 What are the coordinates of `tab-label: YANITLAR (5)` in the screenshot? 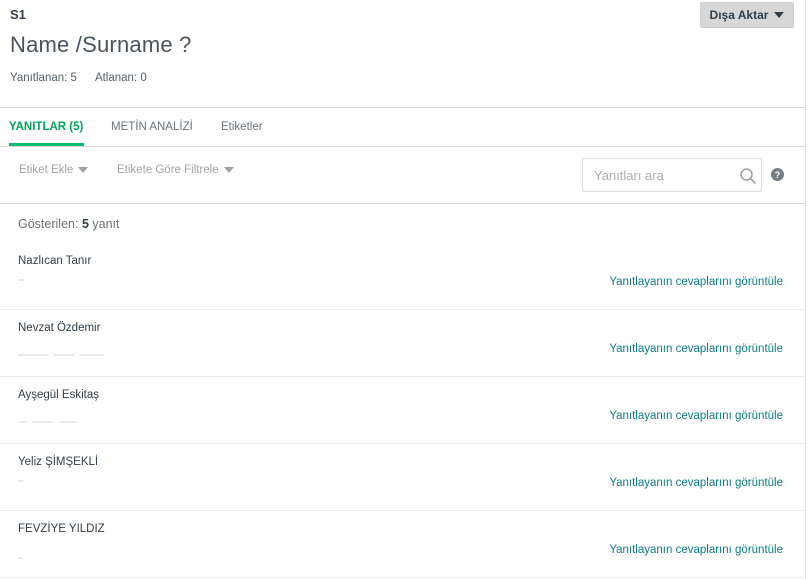 It's located at (46, 127).